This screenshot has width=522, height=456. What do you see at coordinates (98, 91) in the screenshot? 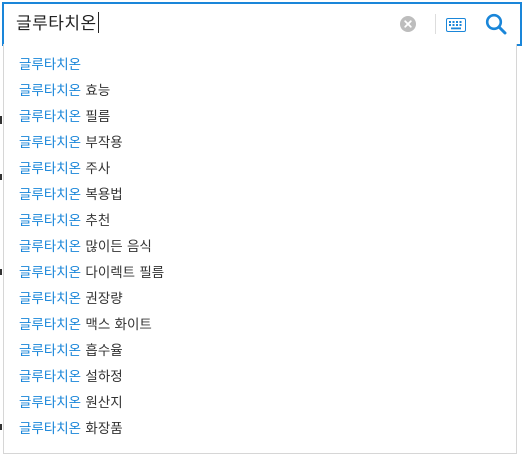
I see `suggestion-rest: 효능` at bounding box center [98, 91].